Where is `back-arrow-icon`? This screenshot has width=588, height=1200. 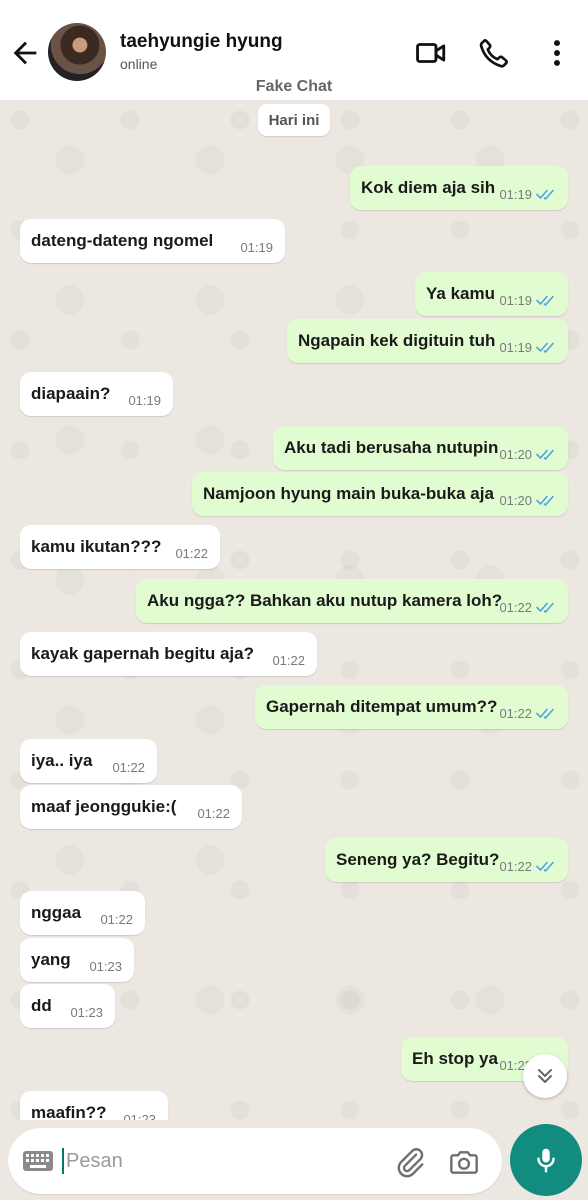 back-arrow-icon is located at coordinates (25, 53).